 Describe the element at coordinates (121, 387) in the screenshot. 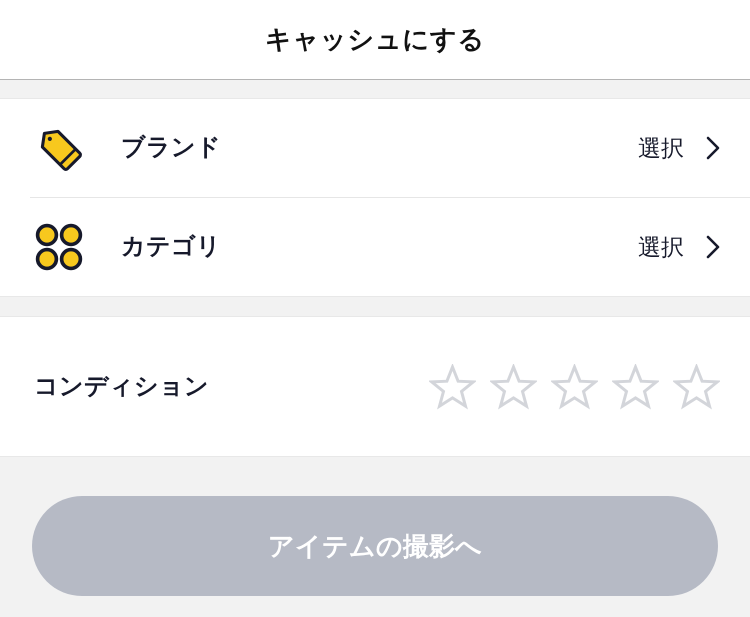

I see `condition-label: コンディション` at that location.